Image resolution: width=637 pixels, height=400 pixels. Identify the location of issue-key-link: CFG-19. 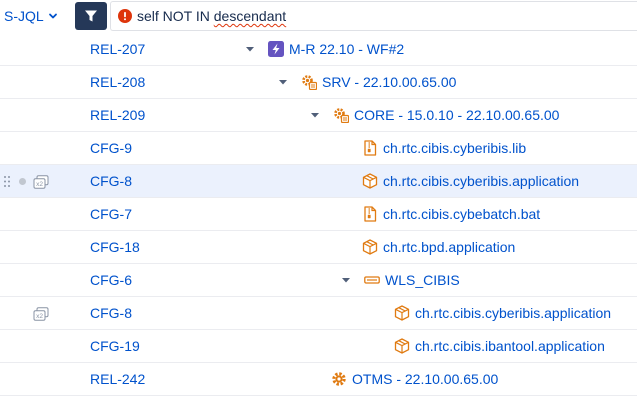
(115, 346).